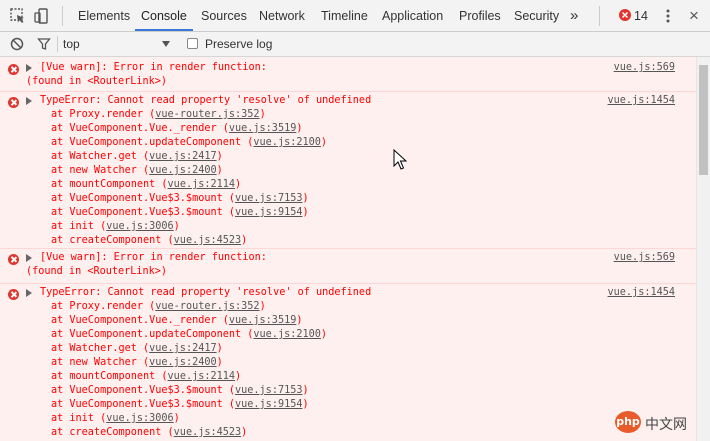 This screenshot has width=710, height=441. Describe the element at coordinates (103, 306) in the screenshot. I see `stack-frame-function: at Proxy.render (` at that location.